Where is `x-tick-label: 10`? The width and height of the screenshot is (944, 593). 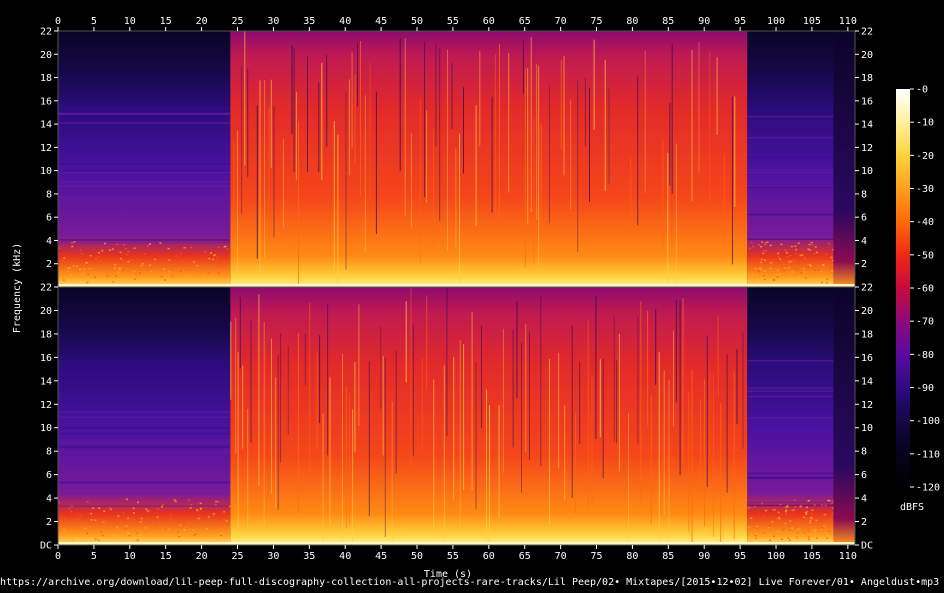
x-tick-label: 10 is located at coordinates (130, 21).